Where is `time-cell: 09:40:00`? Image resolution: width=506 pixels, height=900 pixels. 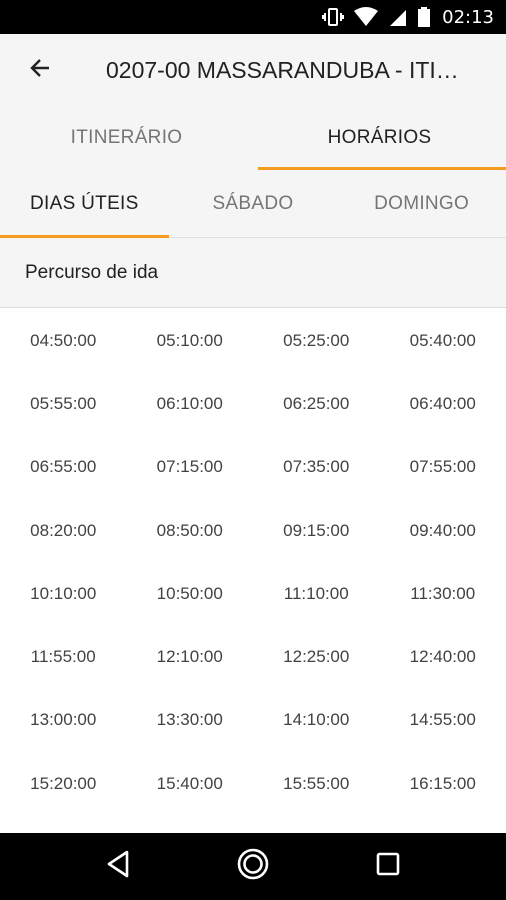
time-cell: 09:40:00 is located at coordinates (443, 531).